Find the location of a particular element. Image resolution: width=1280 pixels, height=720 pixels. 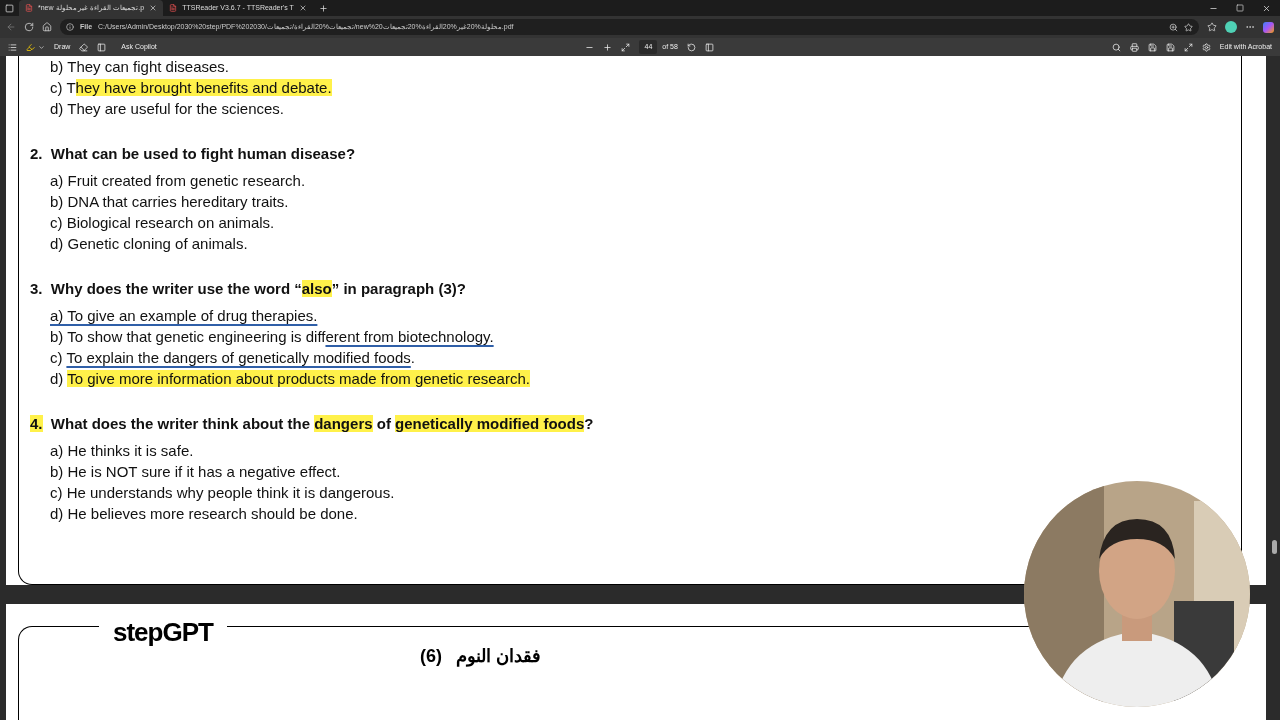

section-title: فقدان النوم is located at coordinates (498, 657).